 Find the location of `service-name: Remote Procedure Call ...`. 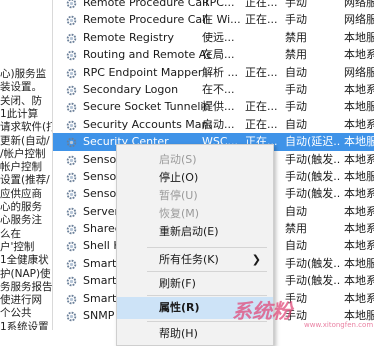

service-name: Remote Procedure Call ... is located at coordinates (147, 4).